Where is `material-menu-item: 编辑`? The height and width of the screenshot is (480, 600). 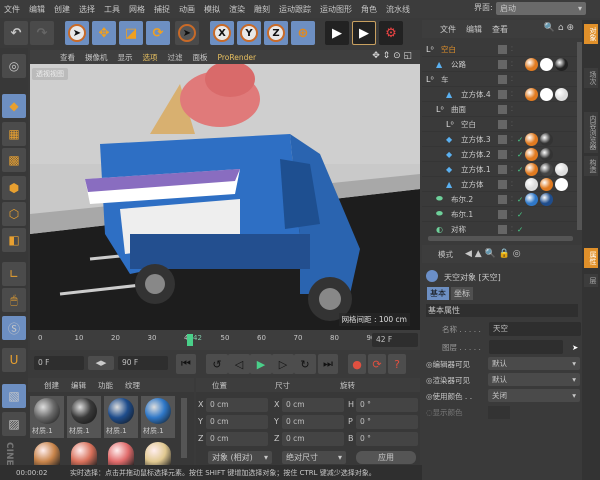
material-menu-item: 编辑 is located at coordinates (78, 385).